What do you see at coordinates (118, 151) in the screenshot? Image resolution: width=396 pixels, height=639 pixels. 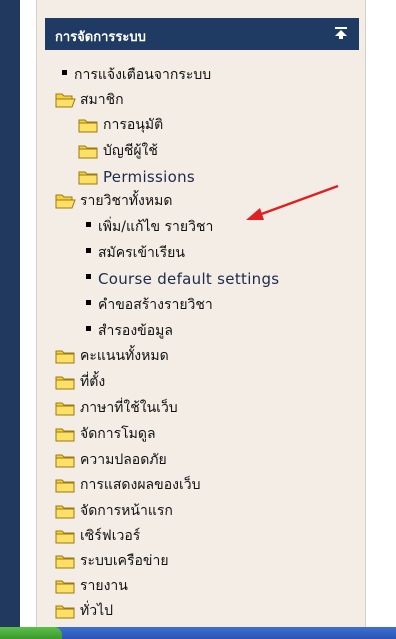 I see `tree-folder-accounts: บัญชีผู้ใช้` at bounding box center [118, 151].